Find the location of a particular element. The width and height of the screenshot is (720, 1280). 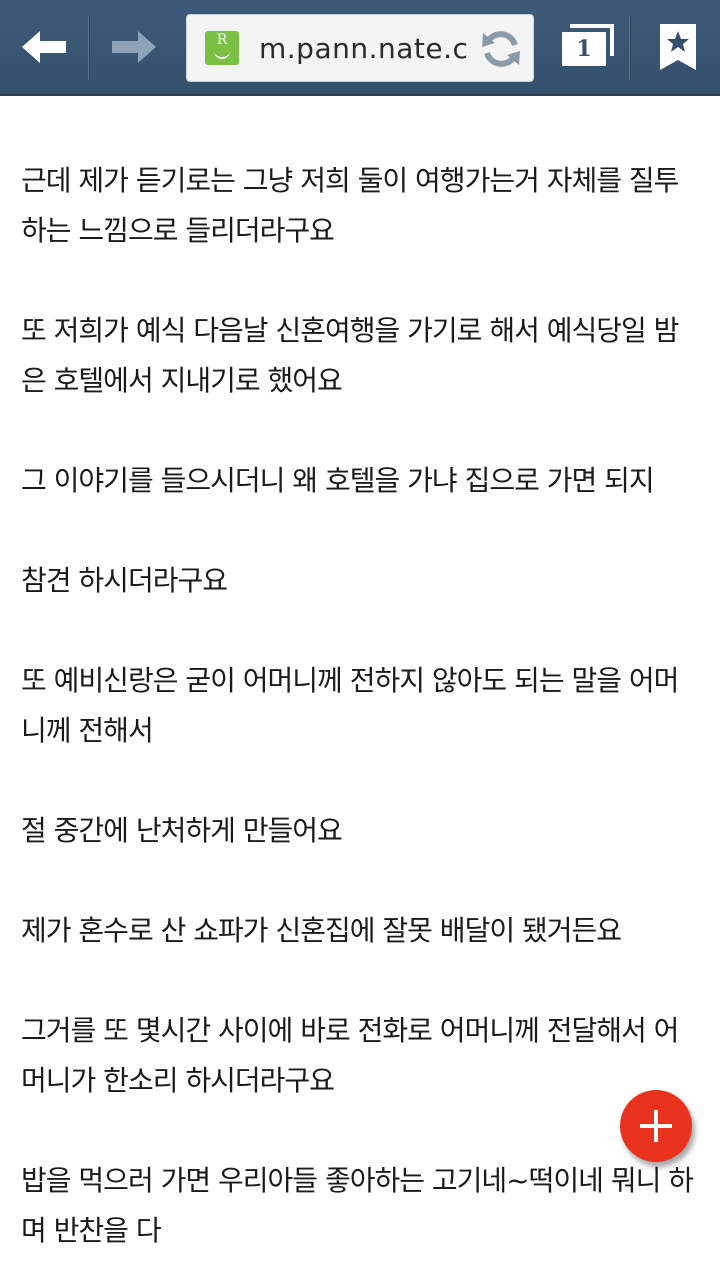

back-button is located at coordinates (44, 47).